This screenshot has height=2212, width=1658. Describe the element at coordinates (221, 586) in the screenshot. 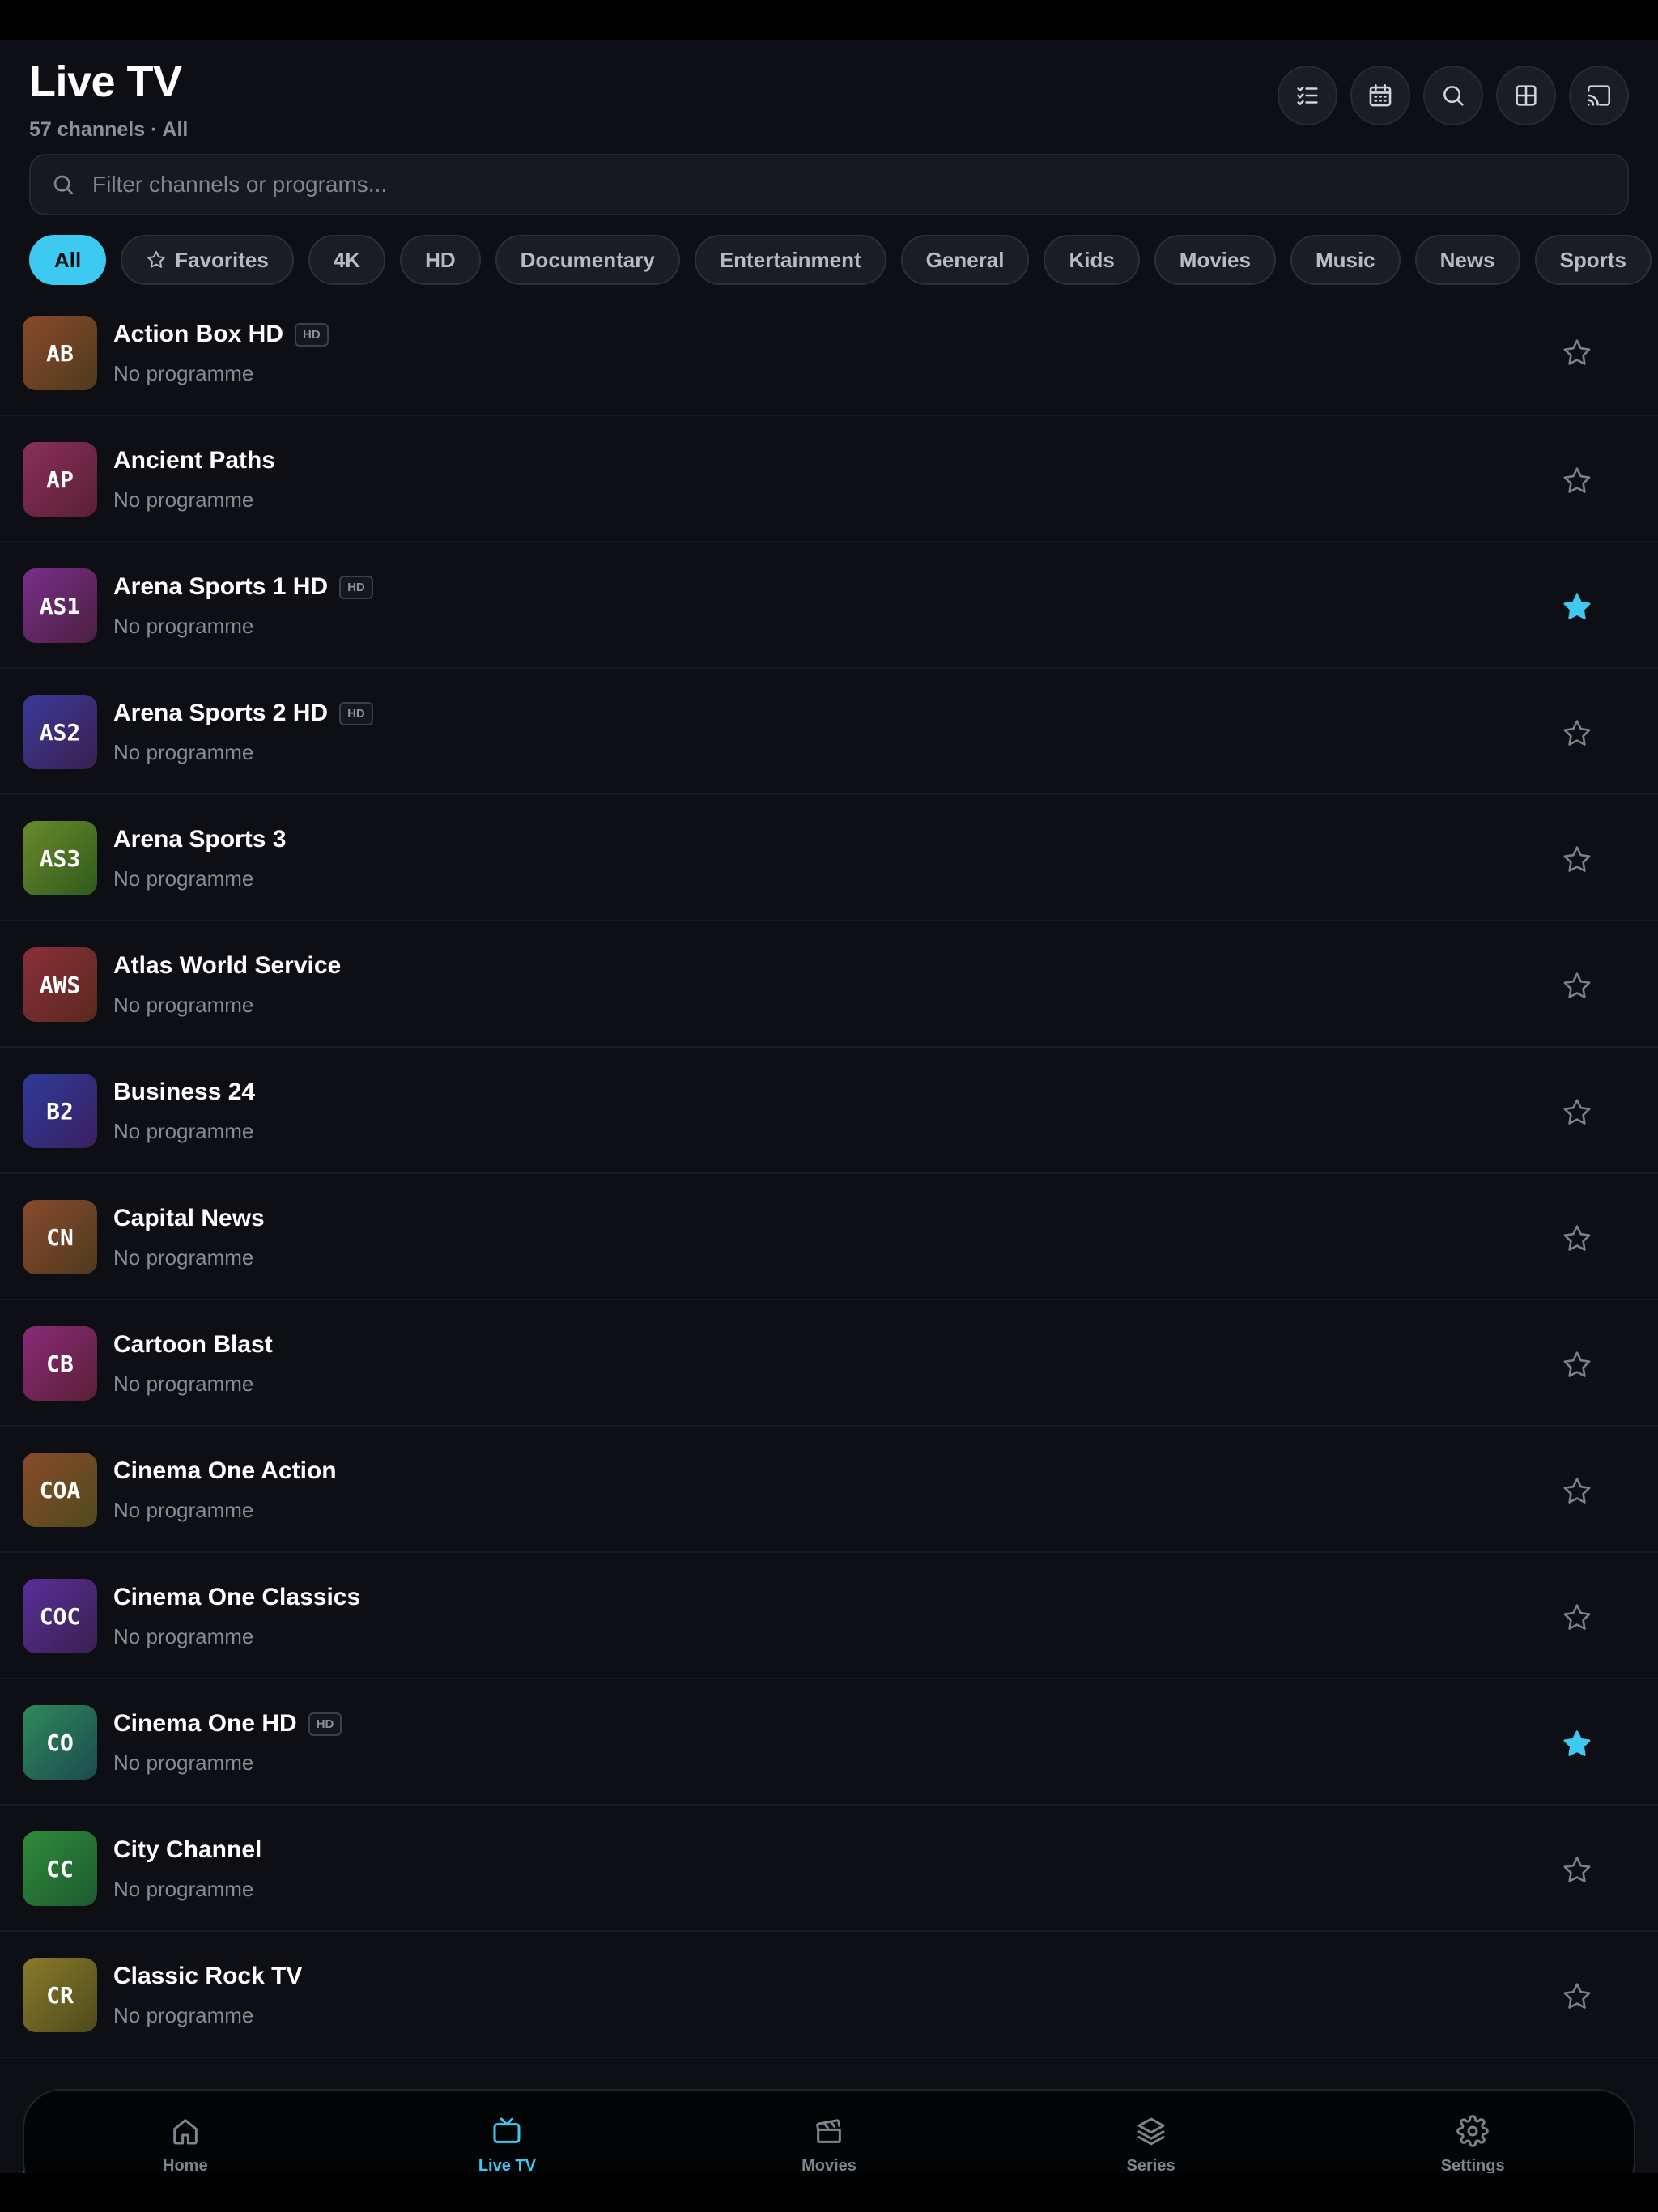

I see `channel-name: Arena Sports 1 HD` at that location.